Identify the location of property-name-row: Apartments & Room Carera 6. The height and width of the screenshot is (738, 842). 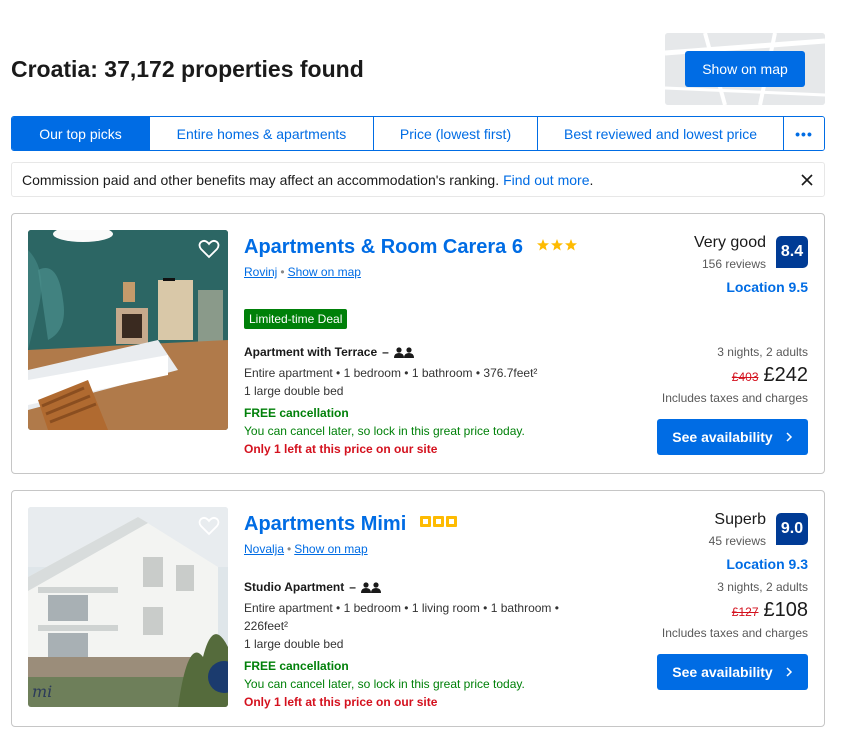
(410, 246).